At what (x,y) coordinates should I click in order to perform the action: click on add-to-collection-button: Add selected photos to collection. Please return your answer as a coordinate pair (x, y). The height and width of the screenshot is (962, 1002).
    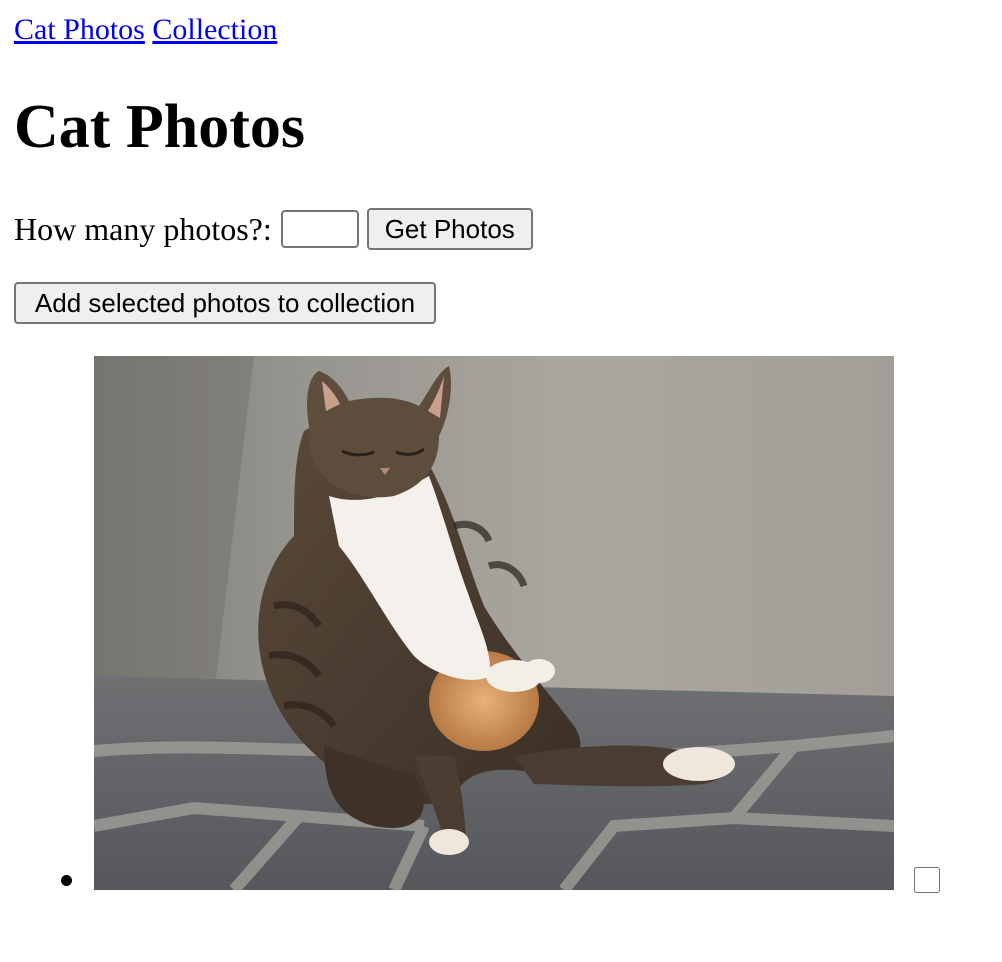
    Looking at the image, I should click on (225, 303).